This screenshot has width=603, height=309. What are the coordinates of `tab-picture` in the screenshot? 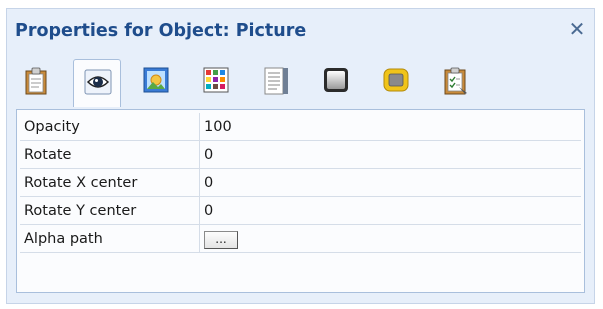 It's located at (157, 80).